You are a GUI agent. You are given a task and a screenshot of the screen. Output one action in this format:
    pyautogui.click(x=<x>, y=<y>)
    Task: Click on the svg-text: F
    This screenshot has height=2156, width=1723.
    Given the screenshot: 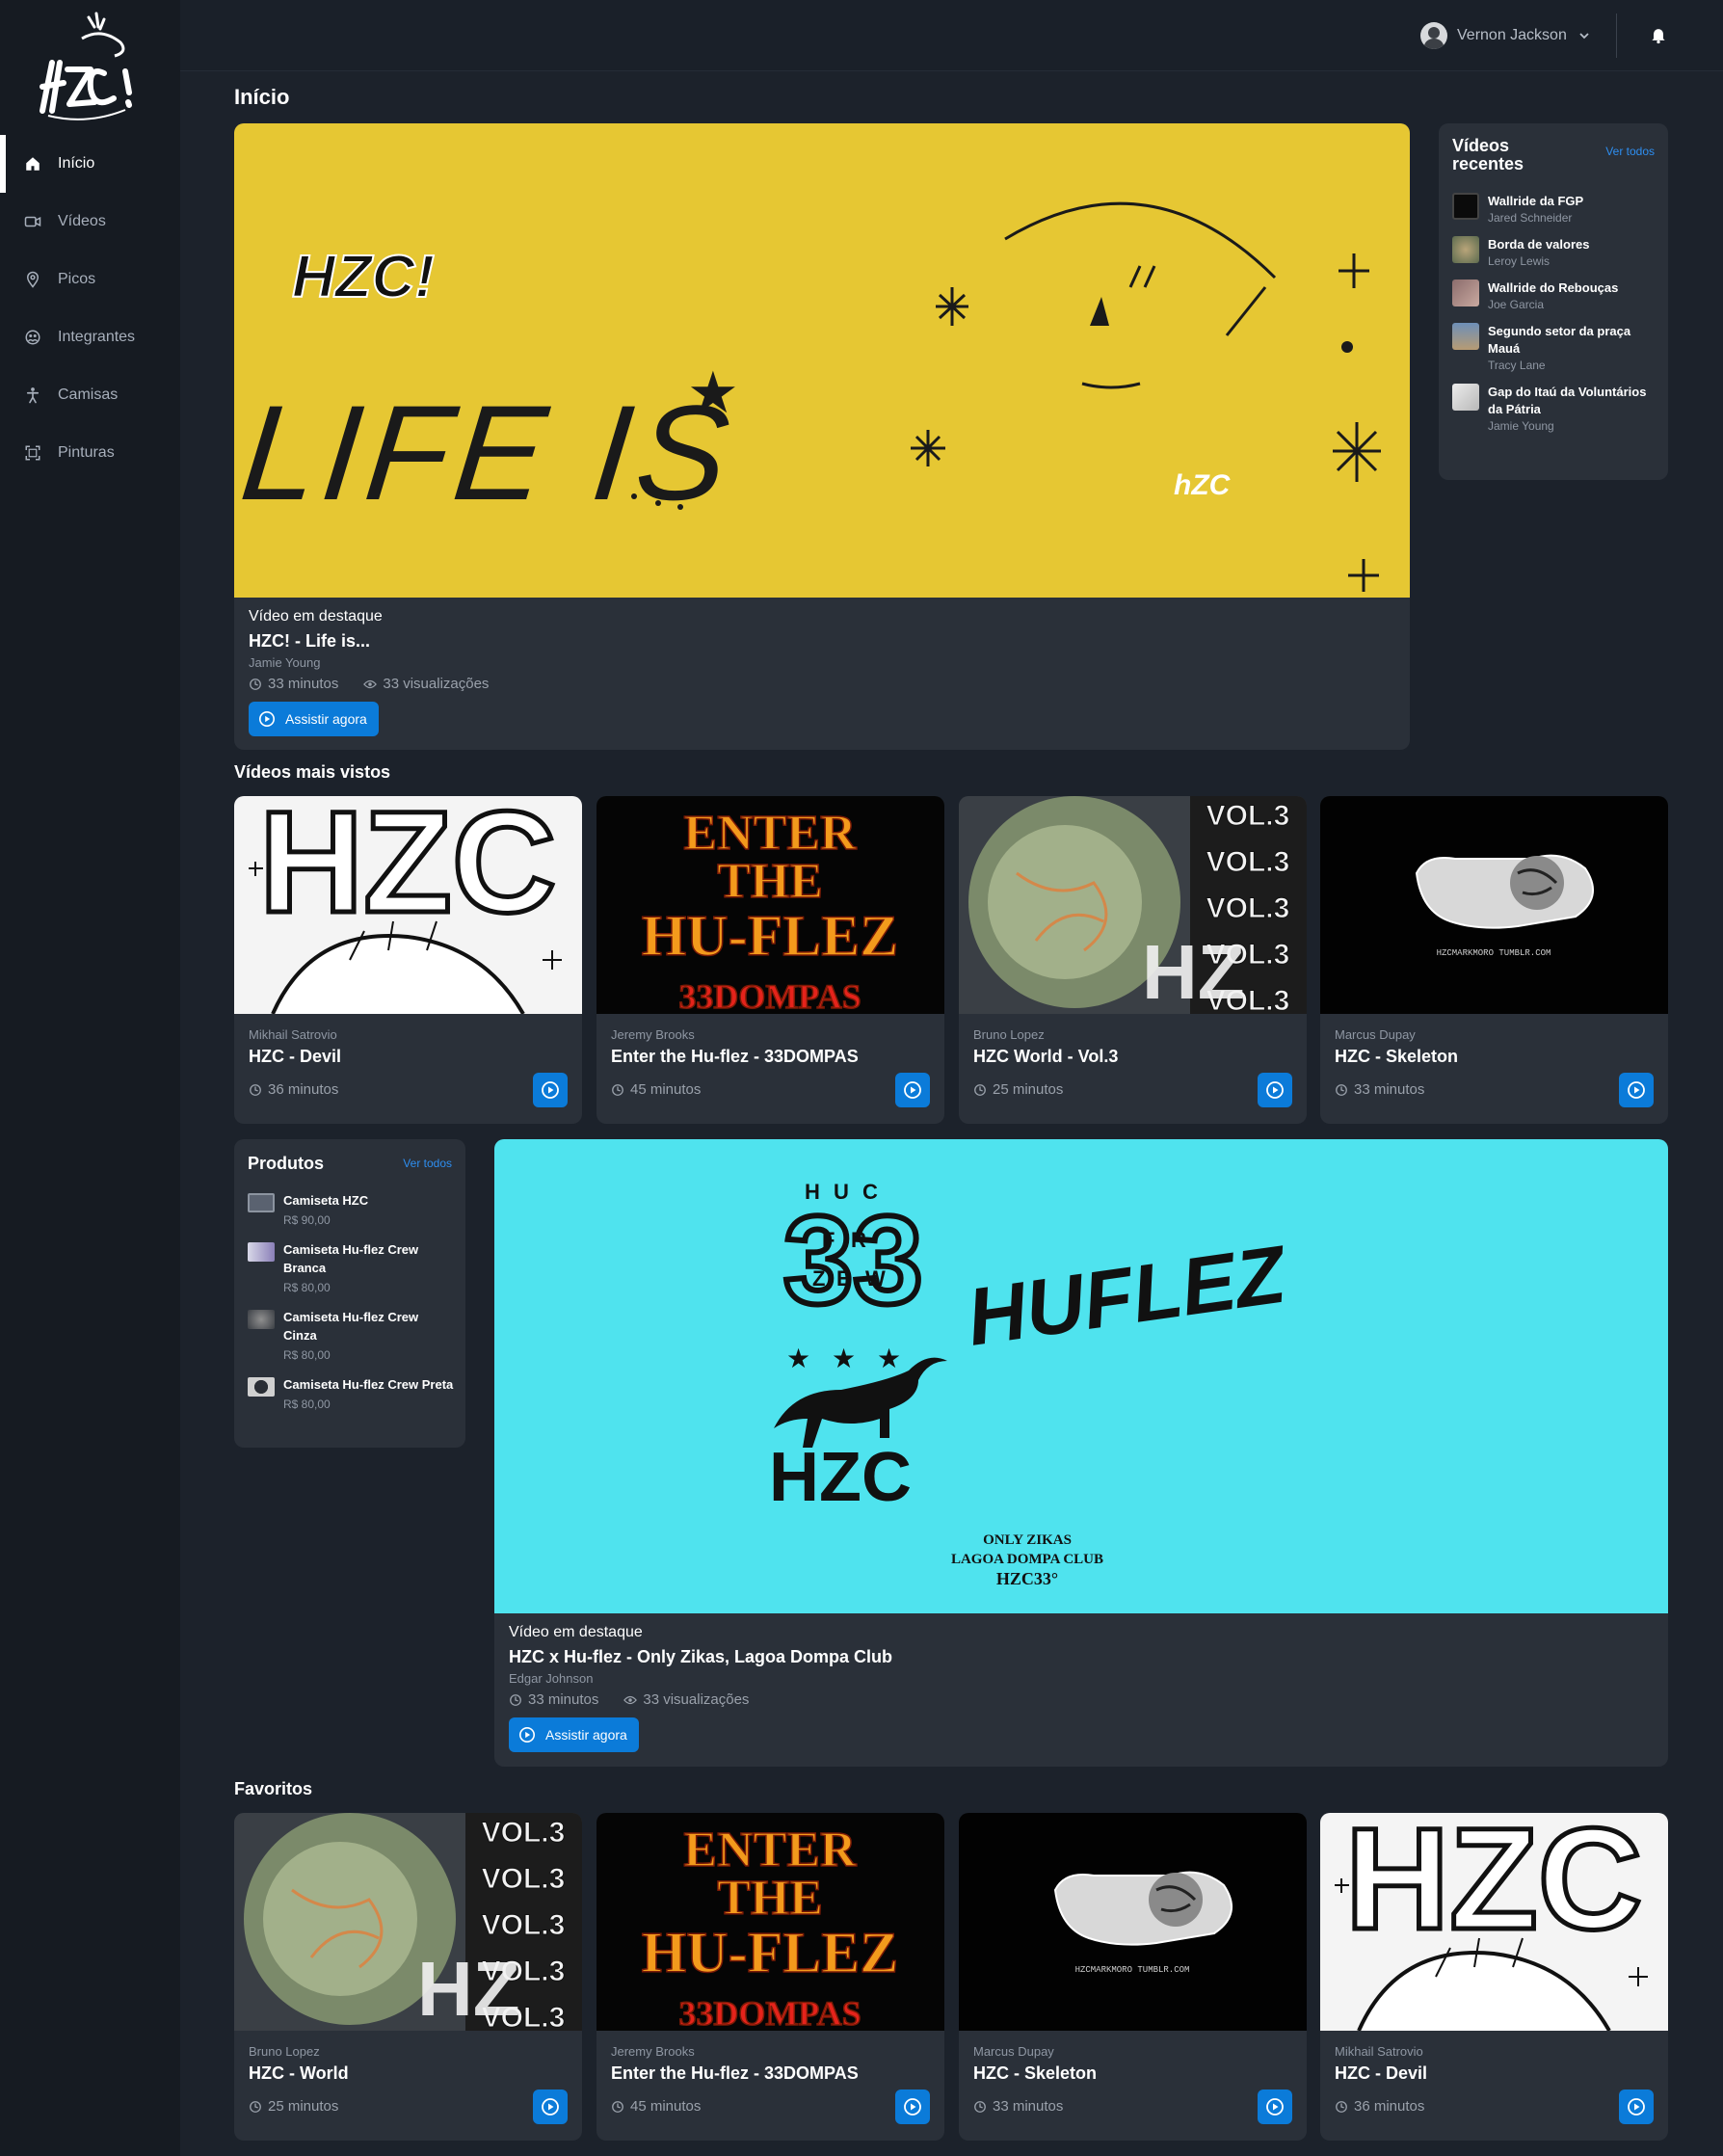 What is the action you would take?
    pyautogui.click(x=828, y=1240)
    